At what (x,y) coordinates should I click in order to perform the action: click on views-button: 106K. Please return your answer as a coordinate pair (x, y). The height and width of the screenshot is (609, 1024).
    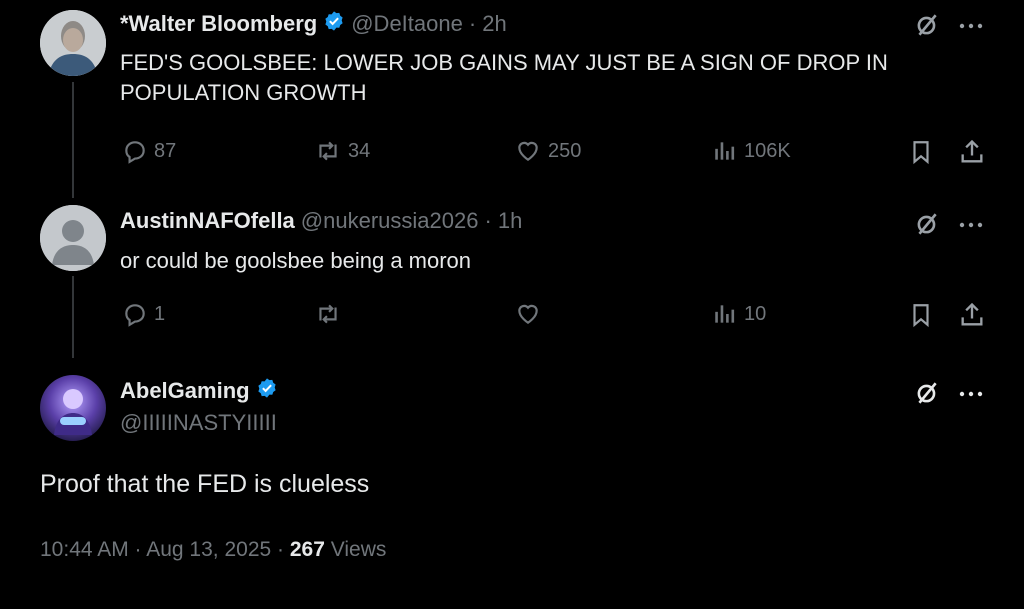
    Looking at the image, I should click on (751, 151).